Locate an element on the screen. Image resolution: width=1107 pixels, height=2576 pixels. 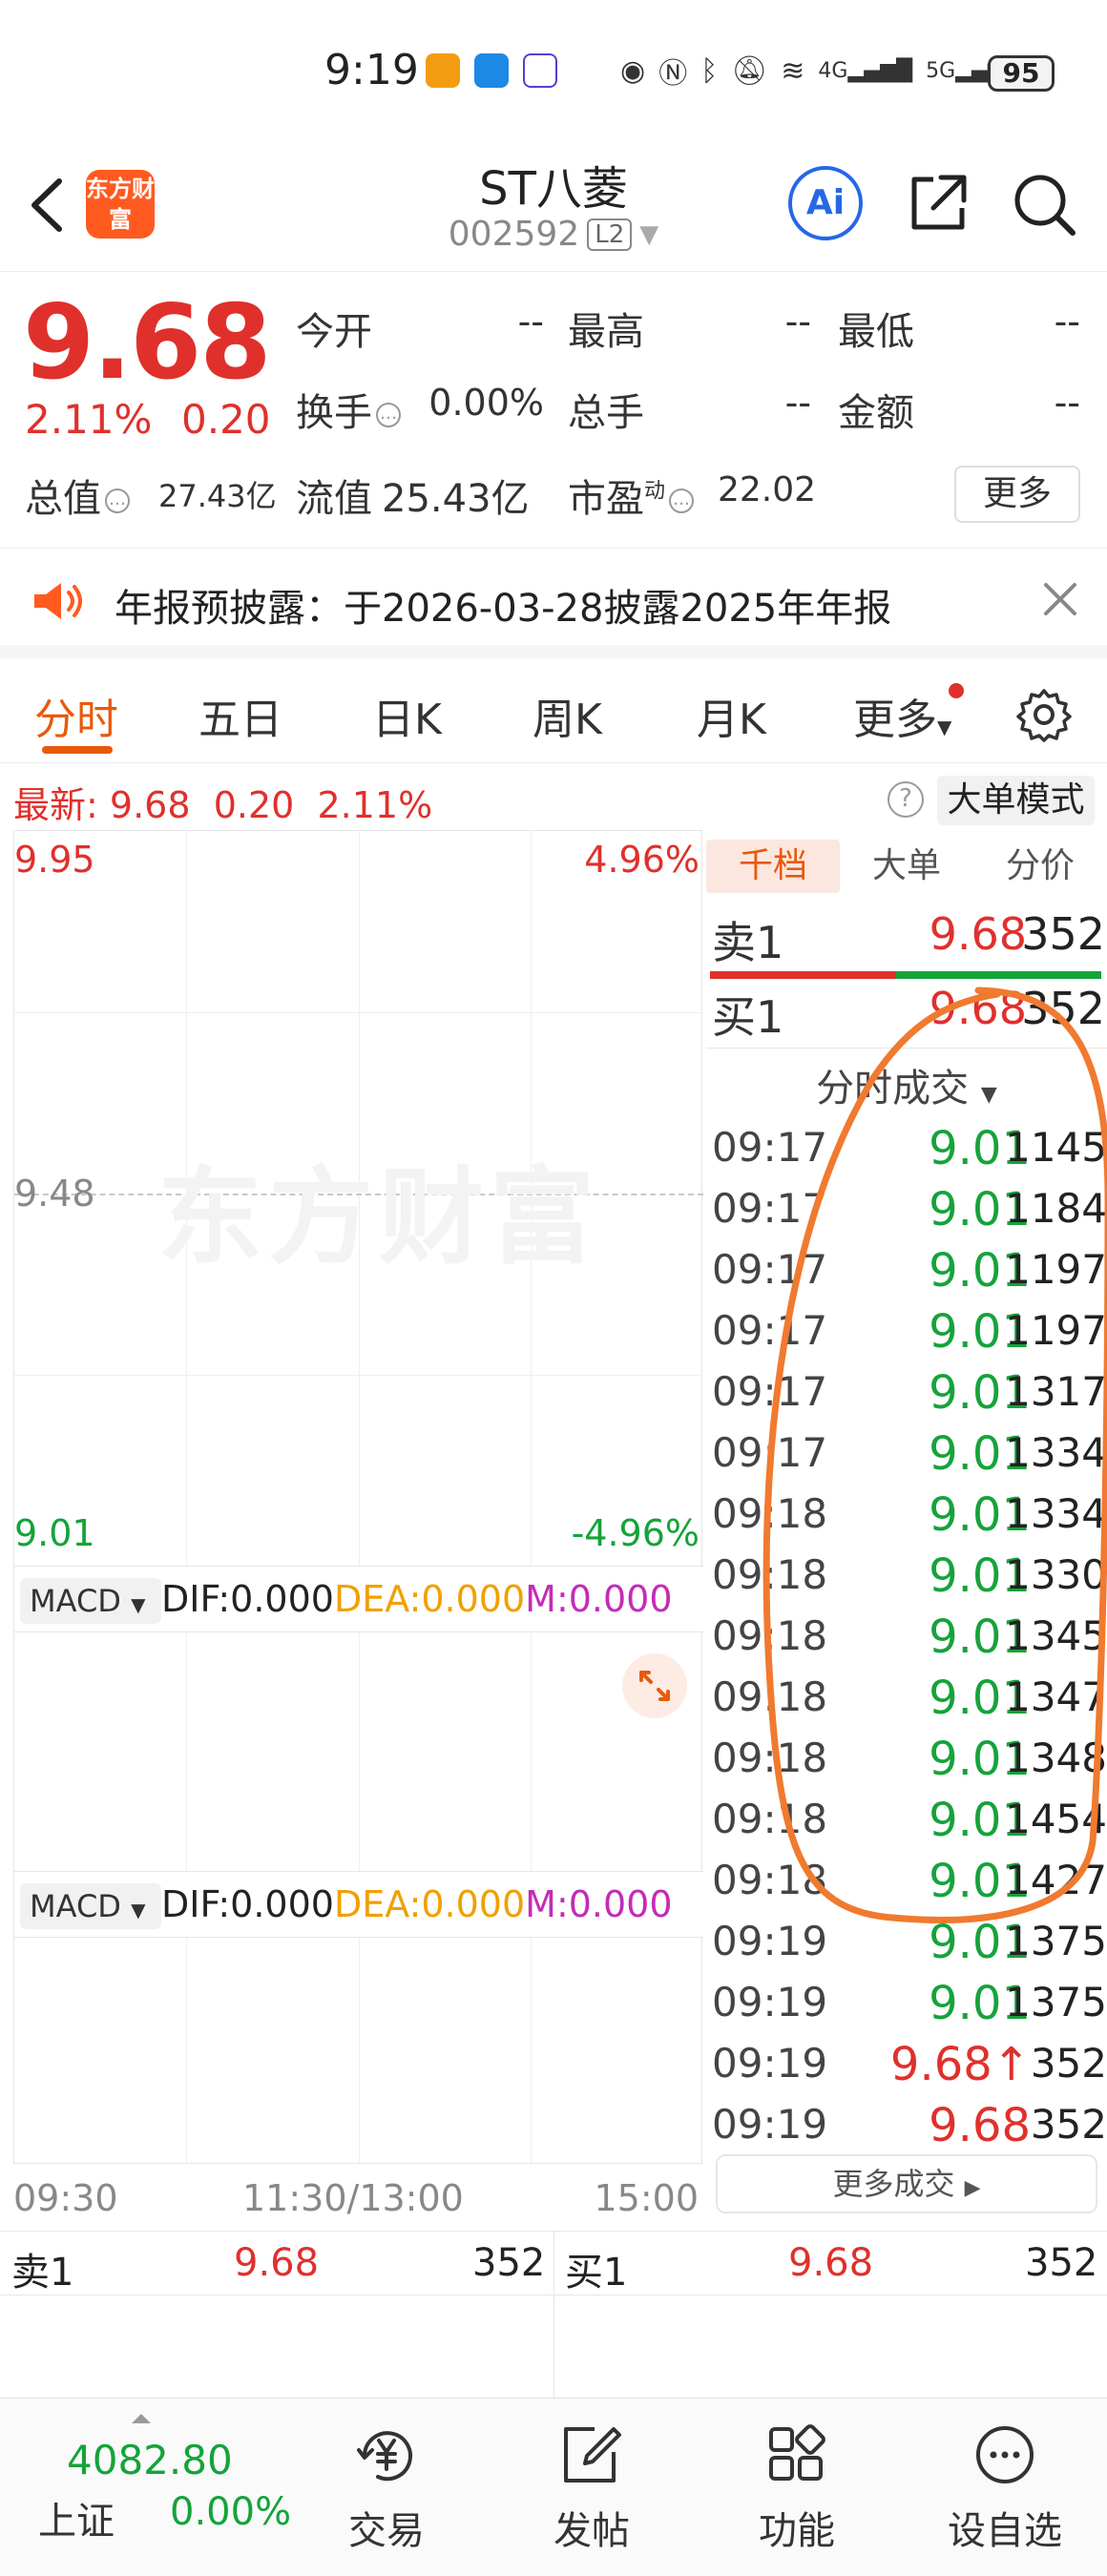
app-logo: 东方财富 is located at coordinates (120, 204).